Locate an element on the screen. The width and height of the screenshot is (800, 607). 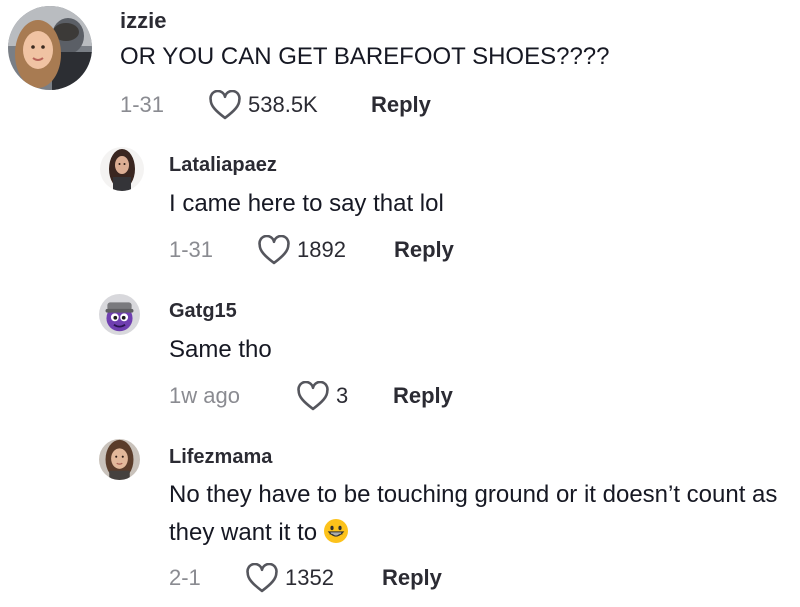
comment-text: OR YOU CAN GET BAREFOOT SHOES???? is located at coordinates (365, 56).